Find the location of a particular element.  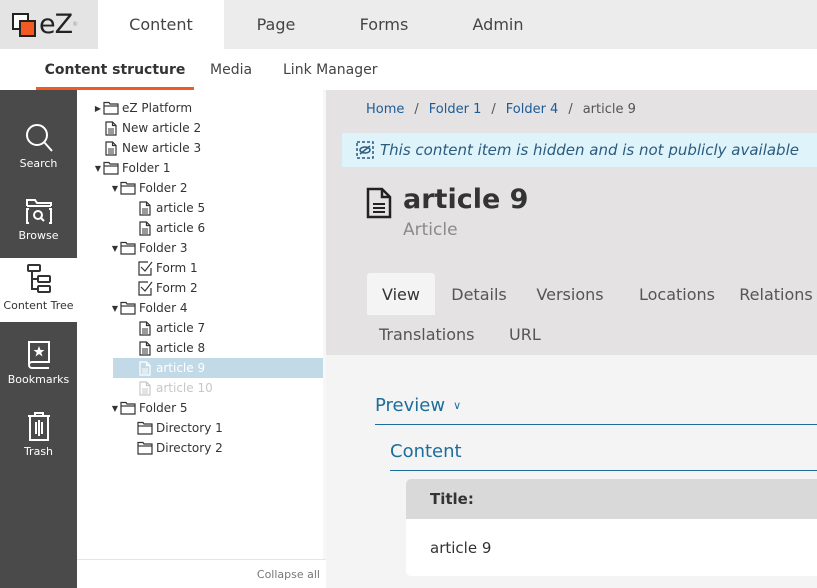

sidebar-item-search: Search is located at coordinates (38, 150).